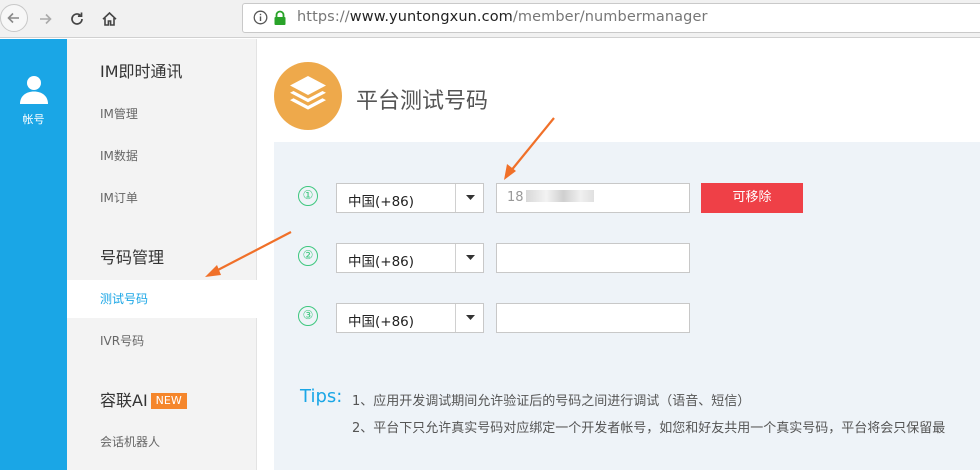 The width and height of the screenshot is (980, 470). What do you see at coordinates (551, 401) in the screenshot?
I see `tip-line-1: 1、应用开发调试期间允许验证后的号码之间进行调试（语音、短信）` at bounding box center [551, 401].